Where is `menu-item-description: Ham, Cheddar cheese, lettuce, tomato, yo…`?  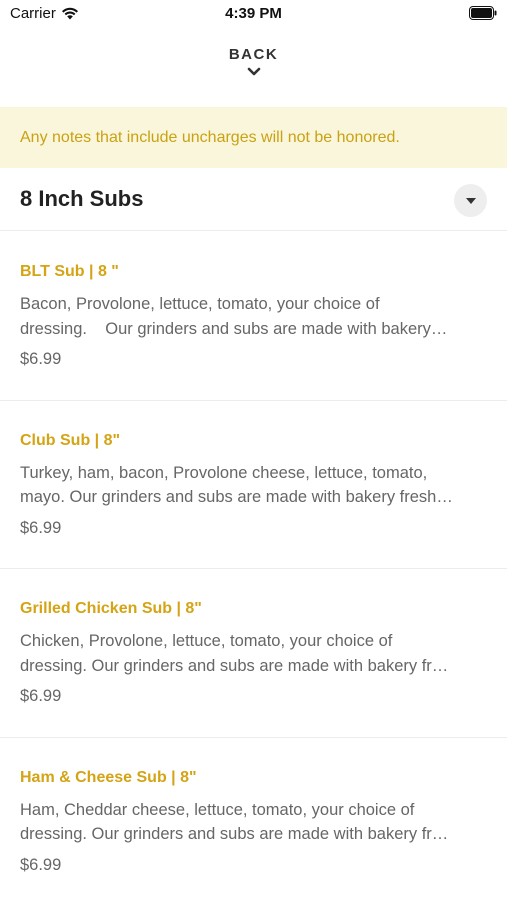
menu-item-description: Ham, Cheddar cheese, lettuce, tomato, yo… is located at coordinates (253, 822).